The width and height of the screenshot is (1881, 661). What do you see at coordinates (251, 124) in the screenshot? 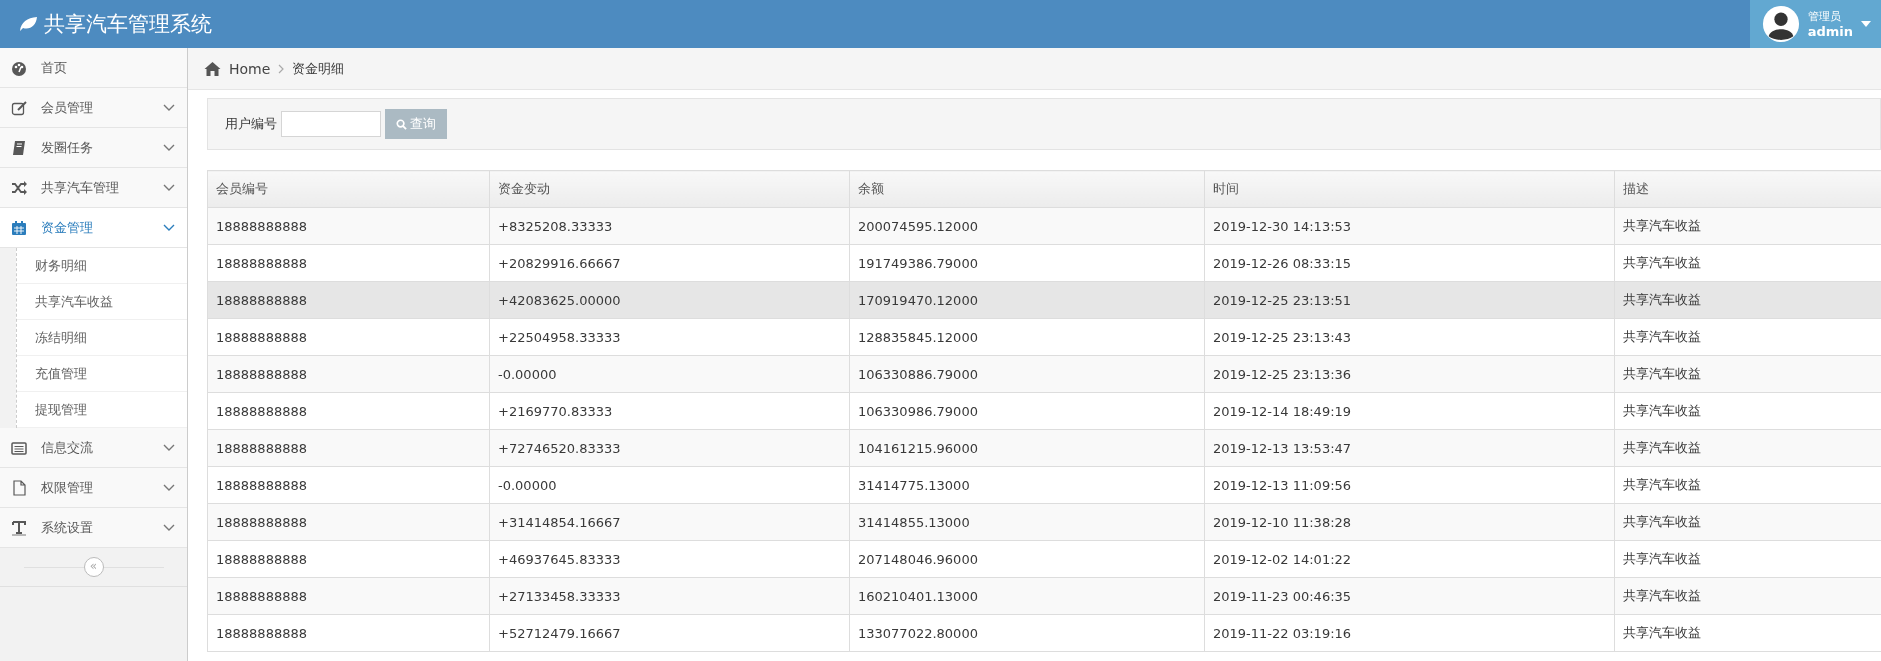
I see `search-label: 用户编号` at bounding box center [251, 124].